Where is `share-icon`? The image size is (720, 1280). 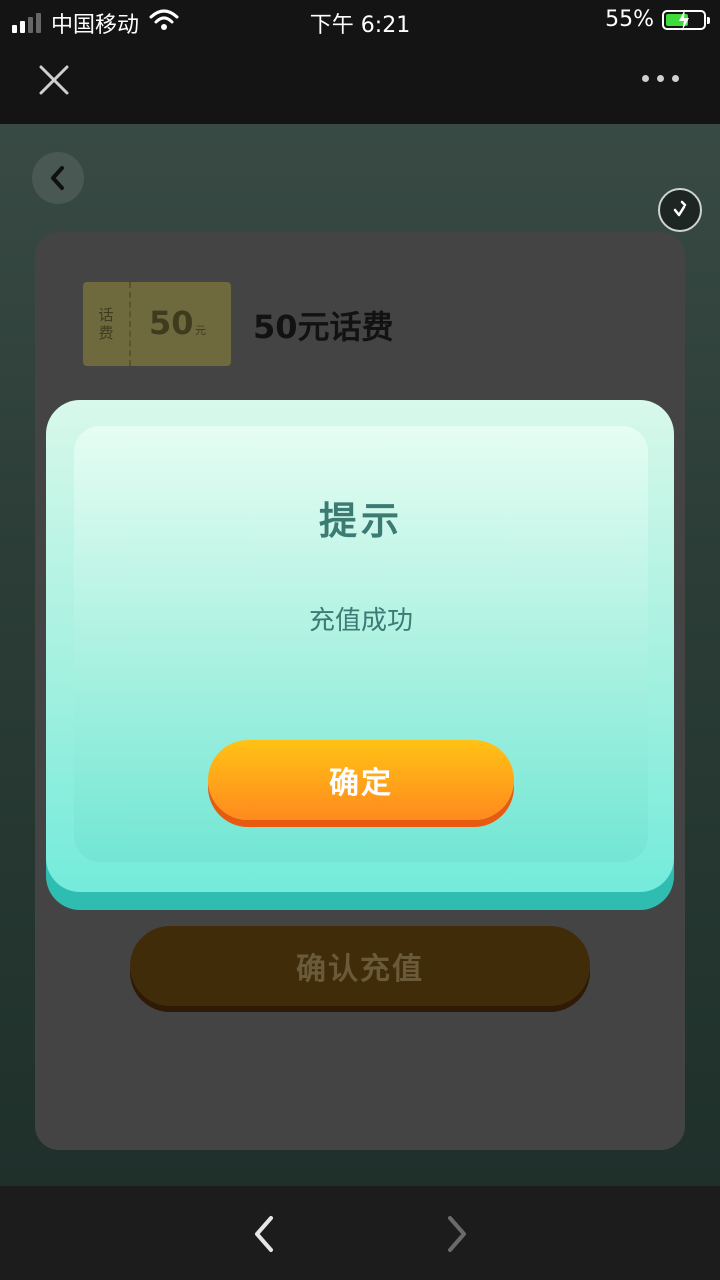 share-icon is located at coordinates (680, 210).